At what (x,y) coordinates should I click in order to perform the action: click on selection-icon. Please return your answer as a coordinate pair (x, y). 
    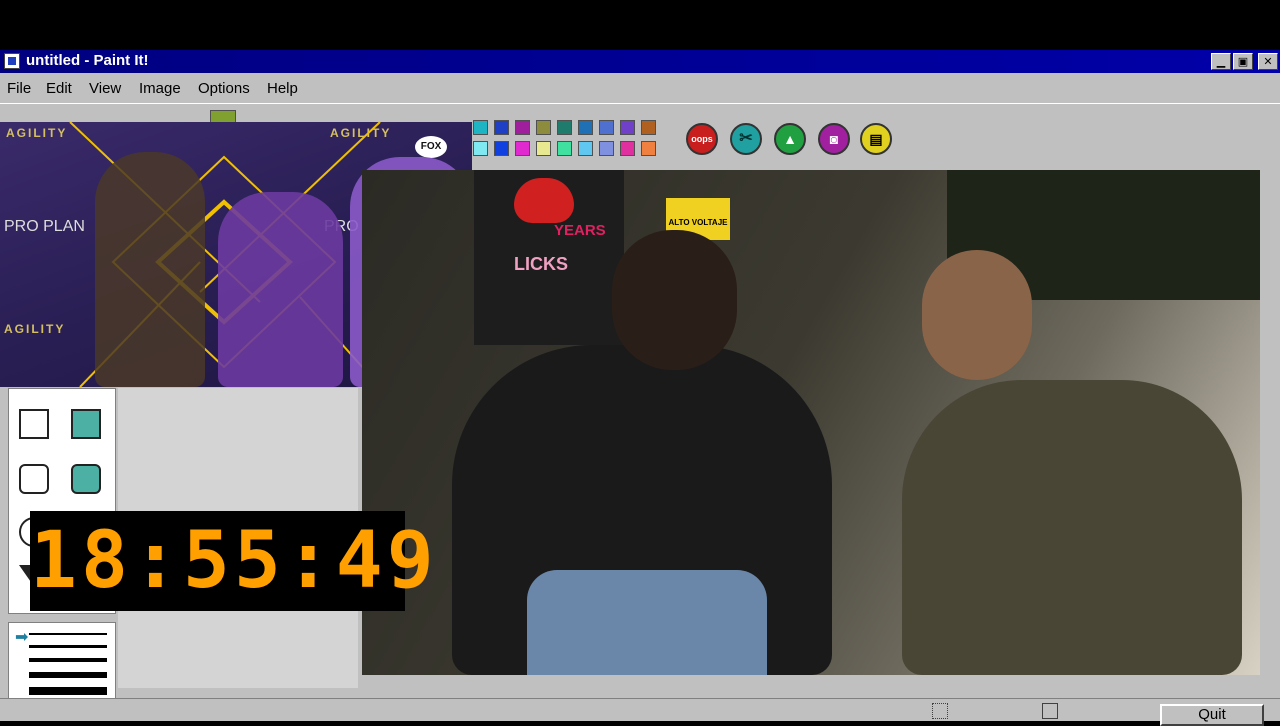
    Looking at the image, I should click on (940, 711).